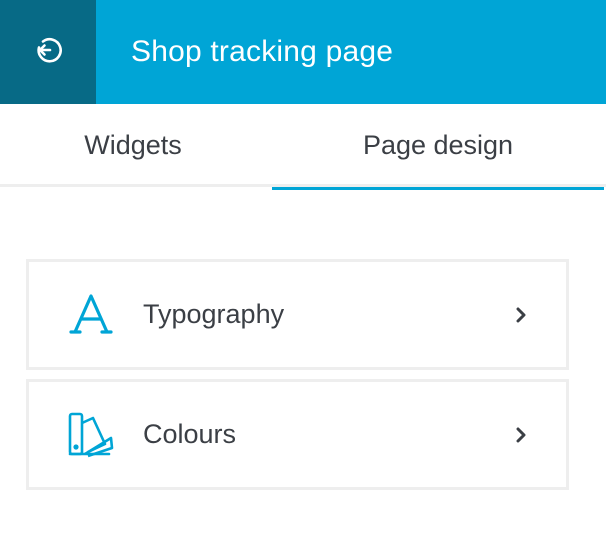 This screenshot has width=606, height=538. Describe the element at coordinates (262, 51) in the screenshot. I see `page-title: Shop tracking page` at that location.